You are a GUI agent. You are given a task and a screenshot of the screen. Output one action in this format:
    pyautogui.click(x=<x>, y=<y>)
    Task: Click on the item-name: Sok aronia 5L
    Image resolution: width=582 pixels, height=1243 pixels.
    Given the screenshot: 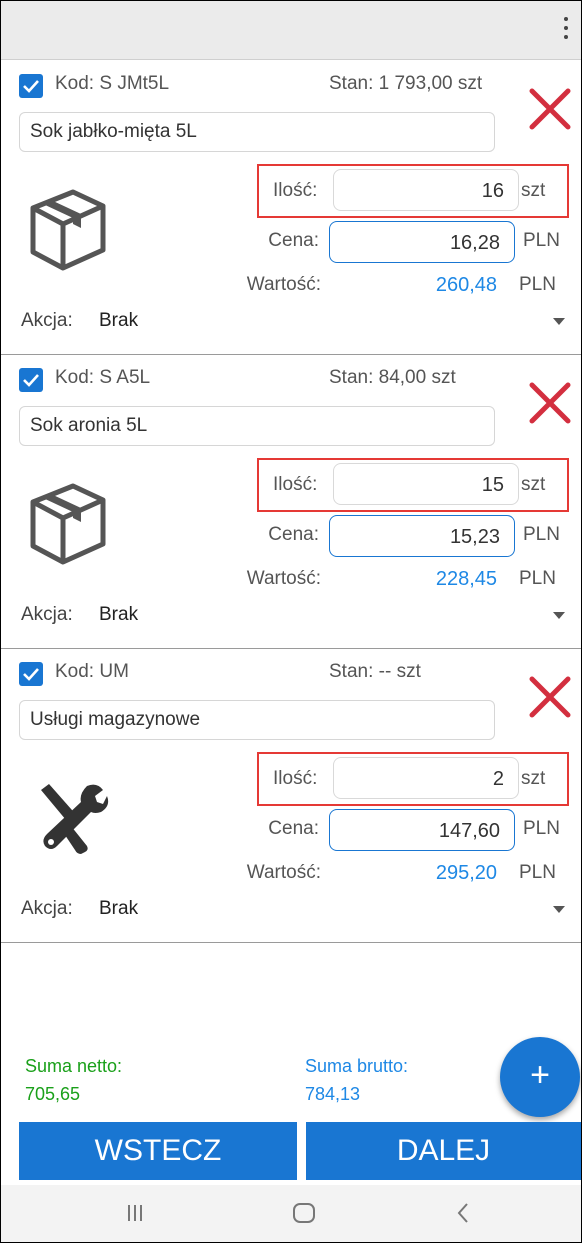 What is the action you would take?
    pyautogui.click(x=89, y=425)
    